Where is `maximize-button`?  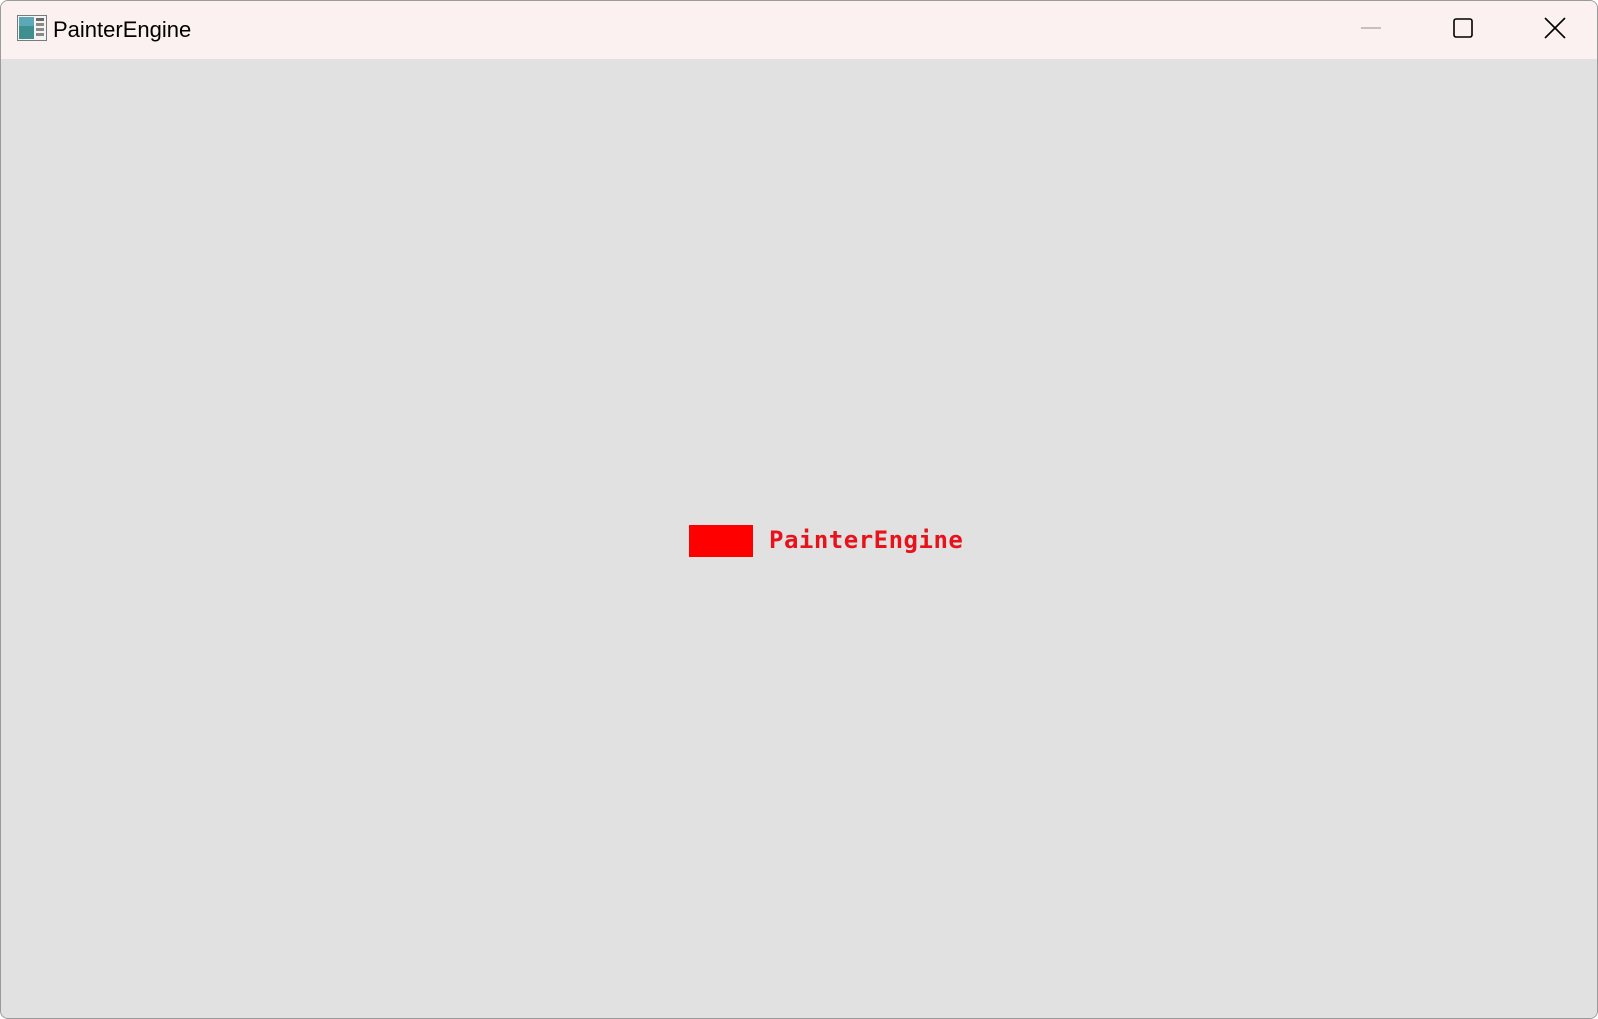
maximize-button is located at coordinates (1463, 28).